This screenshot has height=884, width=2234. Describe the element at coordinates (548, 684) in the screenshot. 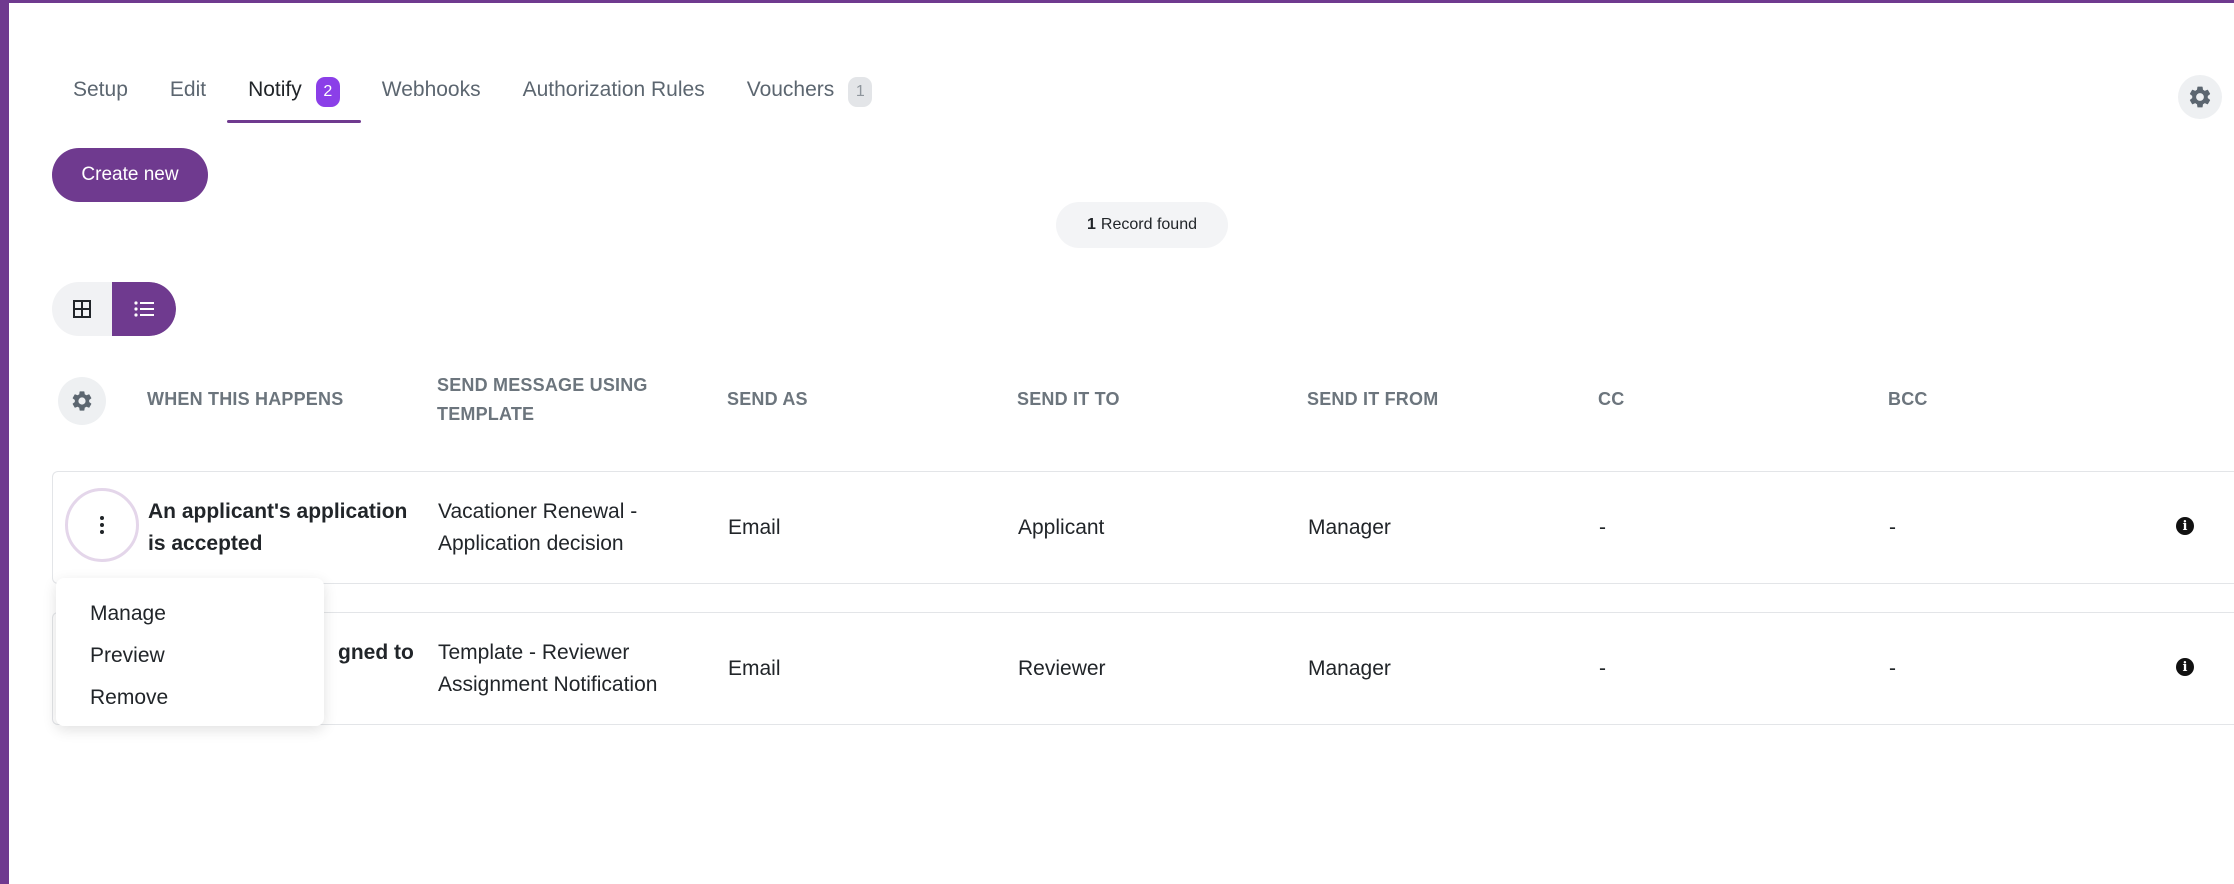

I see `template-text-line: Assignment Notification` at that location.